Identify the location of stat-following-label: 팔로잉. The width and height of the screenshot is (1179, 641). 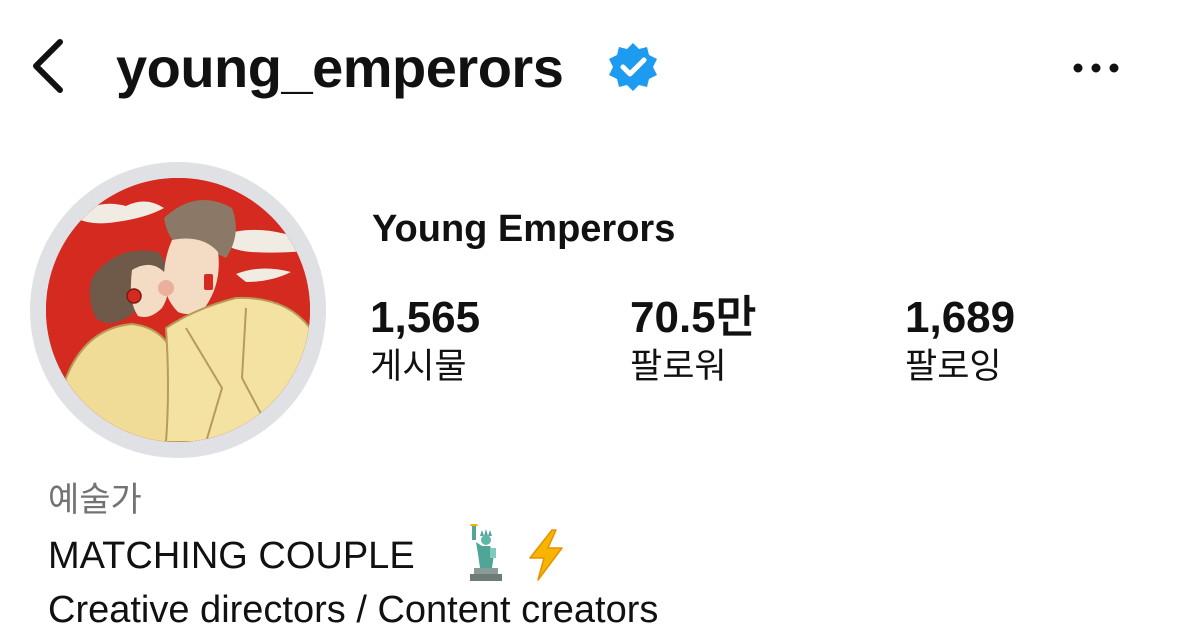
(953, 367).